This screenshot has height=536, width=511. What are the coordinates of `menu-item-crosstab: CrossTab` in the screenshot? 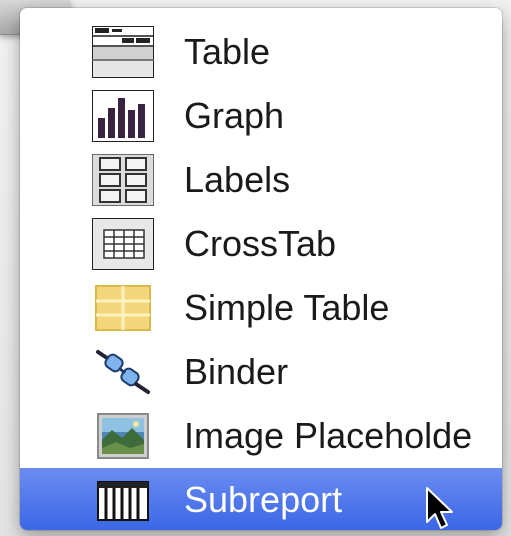 It's located at (261, 244).